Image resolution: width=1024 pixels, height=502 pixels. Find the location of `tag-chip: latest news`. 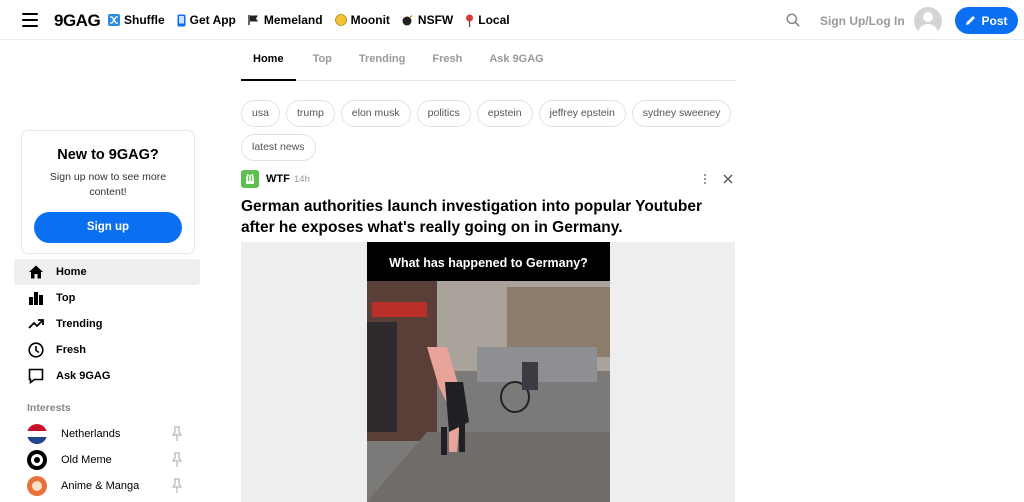

tag-chip: latest news is located at coordinates (278, 147).